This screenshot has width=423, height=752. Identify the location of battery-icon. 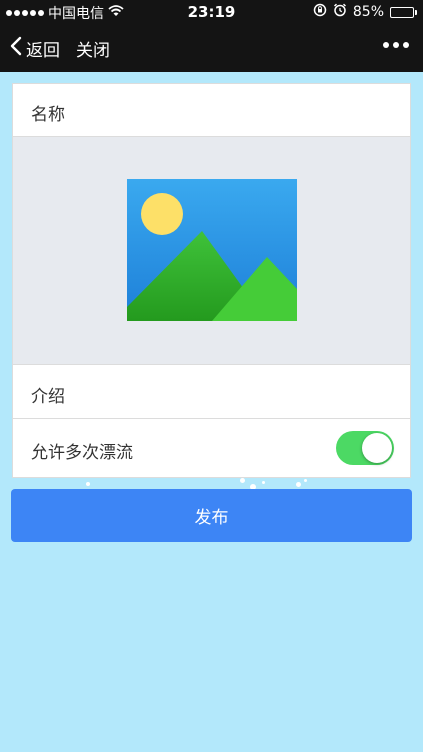
(403, 12).